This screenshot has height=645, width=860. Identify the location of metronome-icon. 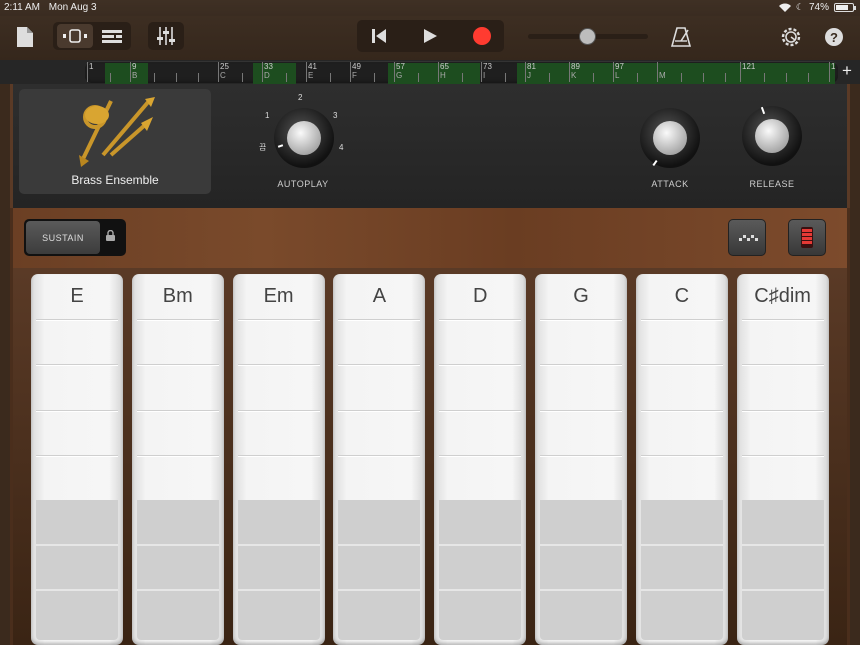
(681, 37).